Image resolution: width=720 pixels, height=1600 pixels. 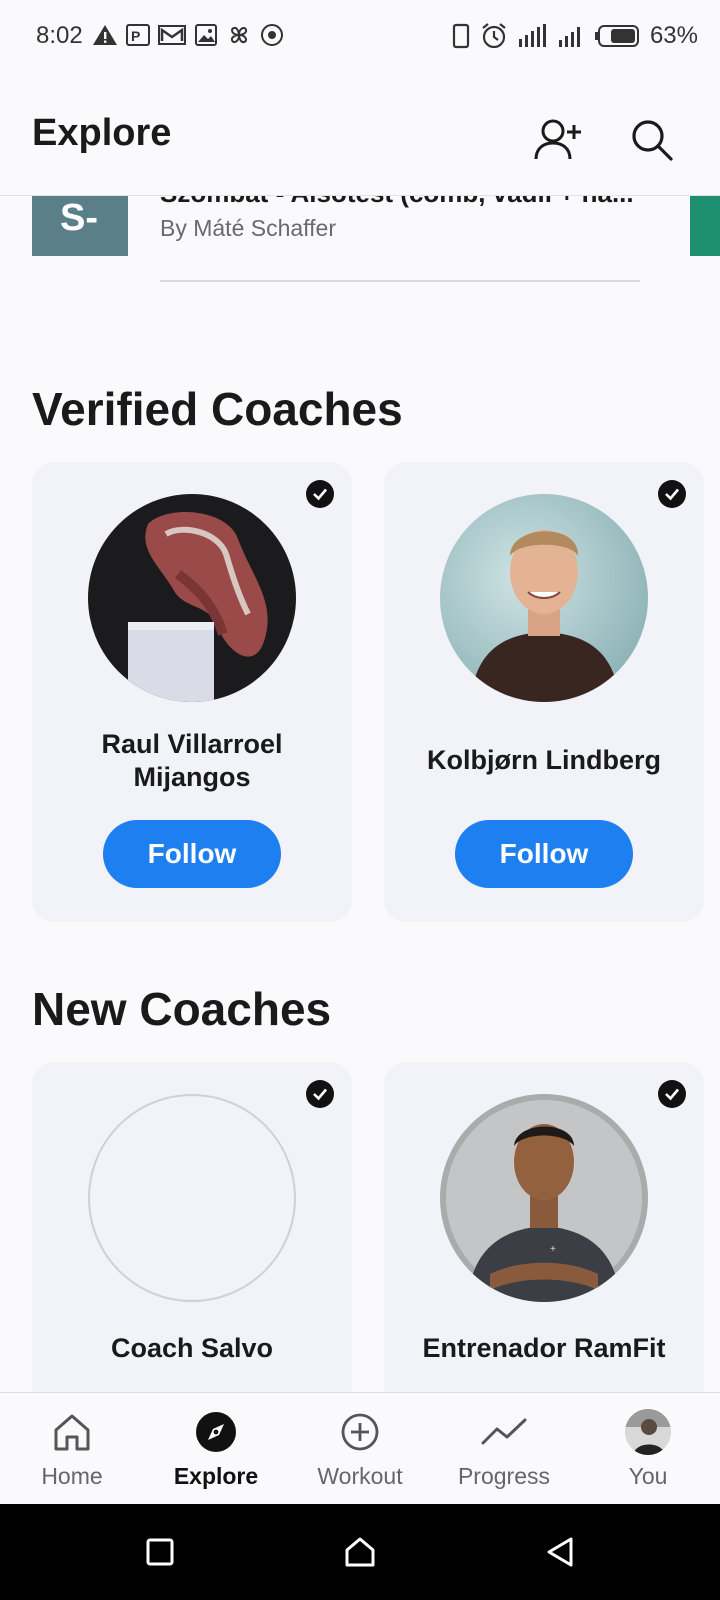 I want to click on divider, so click(x=400, y=281).